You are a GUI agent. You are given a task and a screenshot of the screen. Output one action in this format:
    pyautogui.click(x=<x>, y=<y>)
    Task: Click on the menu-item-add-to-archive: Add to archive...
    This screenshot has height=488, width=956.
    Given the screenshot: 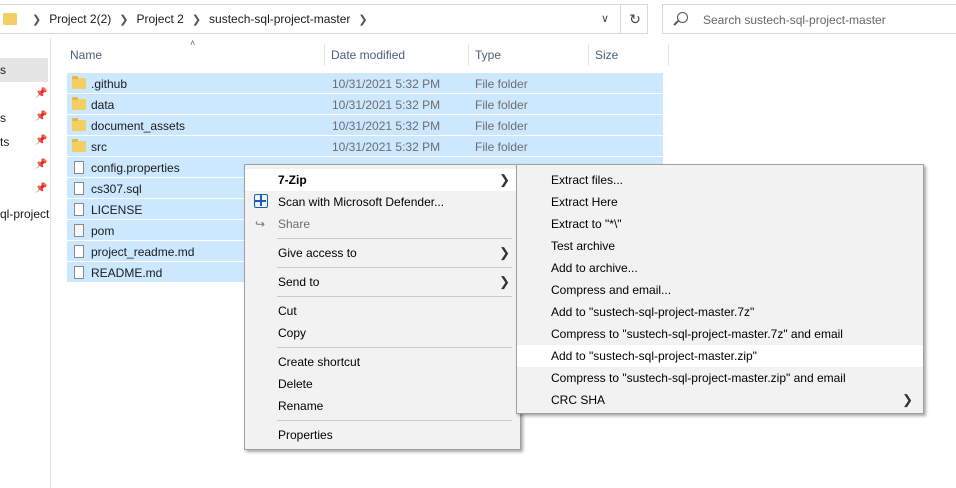 What is the action you would take?
    pyautogui.click(x=720, y=268)
    